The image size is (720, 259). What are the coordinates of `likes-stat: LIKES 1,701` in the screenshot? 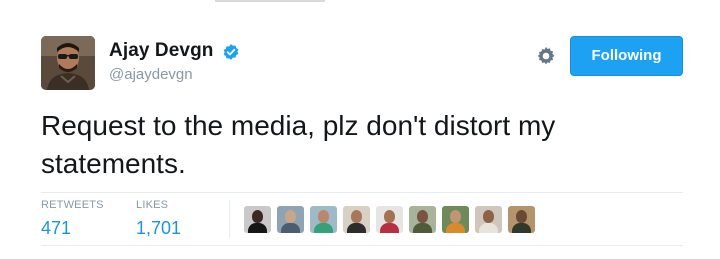 It's located at (158, 219).